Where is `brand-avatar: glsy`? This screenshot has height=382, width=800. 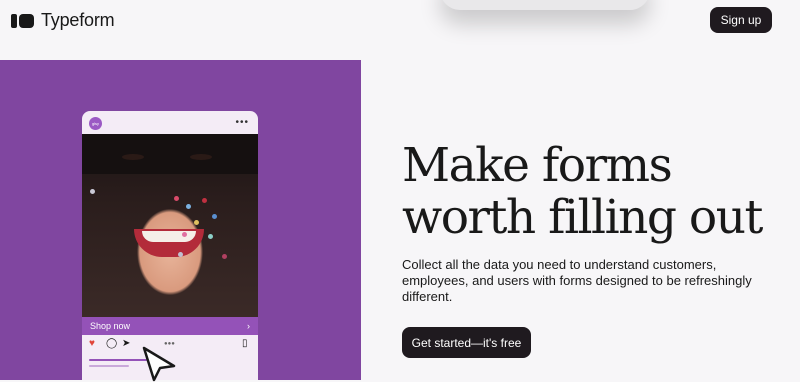
brand-avatar: glsy is located at coordinates (95, 123).